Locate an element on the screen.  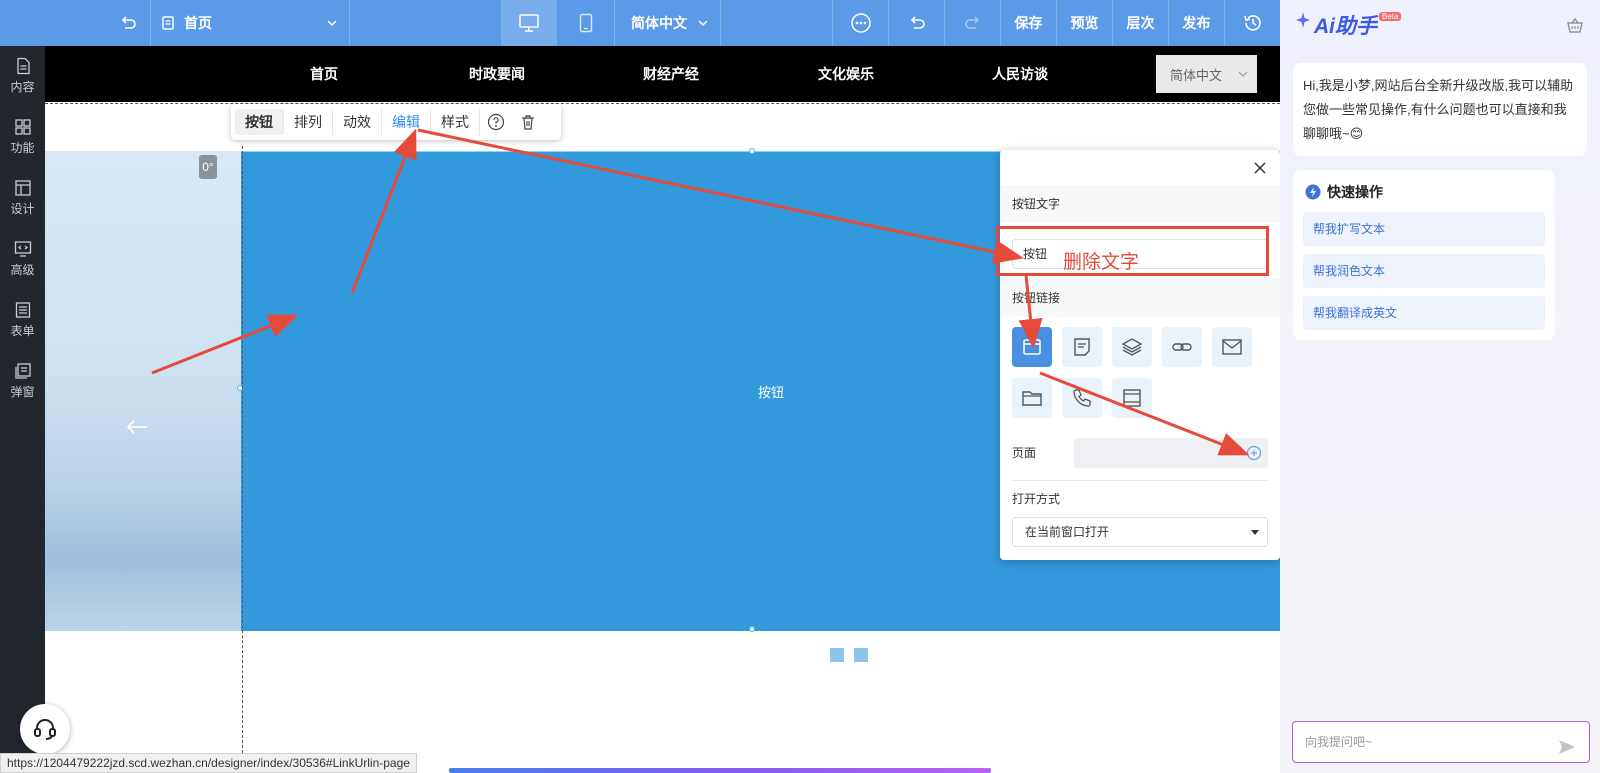
link-type-email-button is located at coordinates (1232, 347).